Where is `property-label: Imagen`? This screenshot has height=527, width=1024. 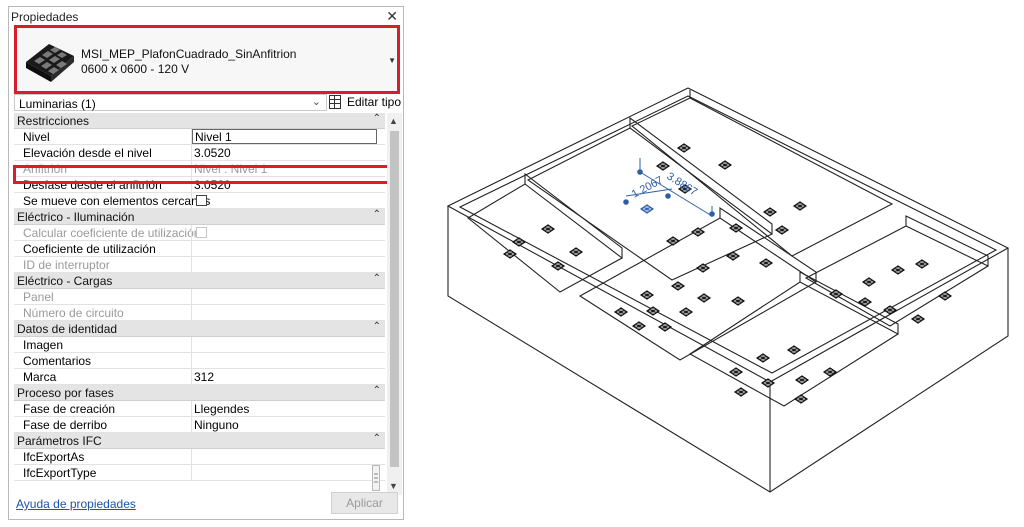
property-label: Imagen is located at coordinates (43, 345).